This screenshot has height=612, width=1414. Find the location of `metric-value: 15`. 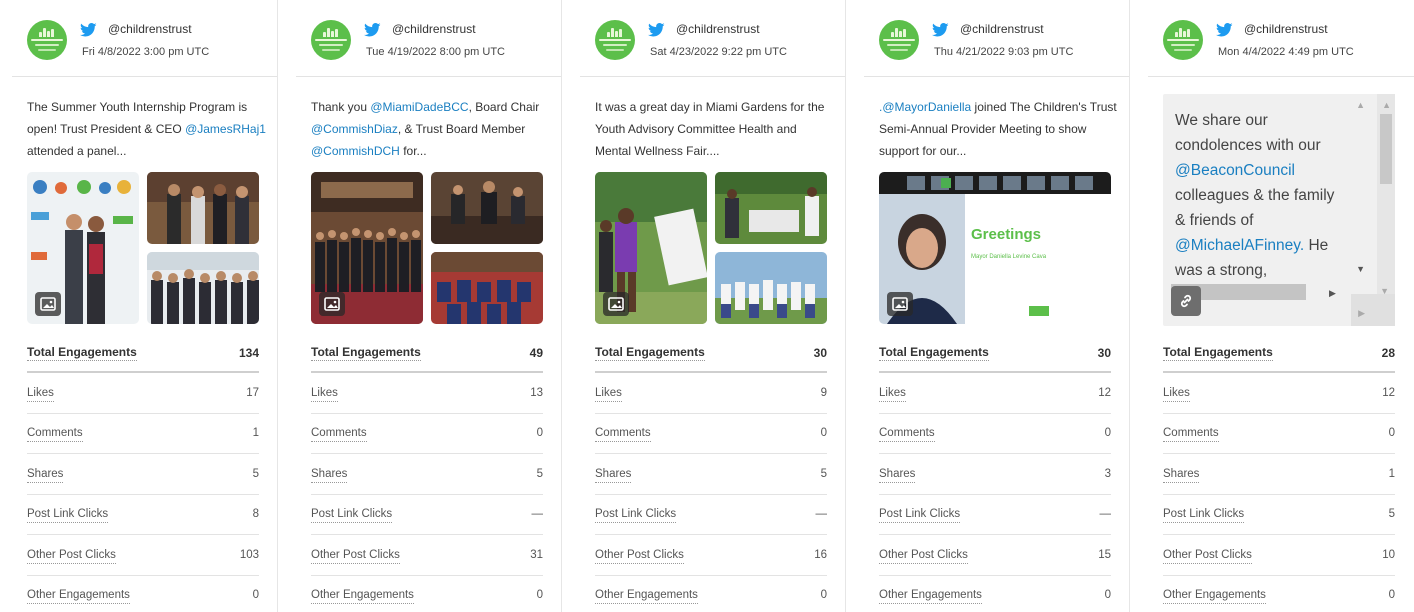

metric-value: 15 is located at coordinates (1104, 554).